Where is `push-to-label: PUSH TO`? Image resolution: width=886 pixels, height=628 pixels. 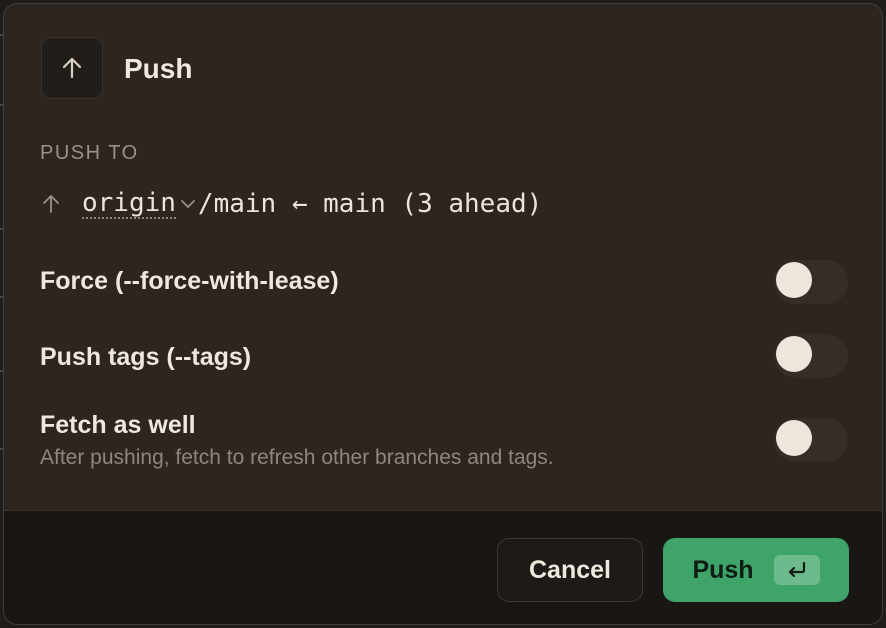
push-to-label: PUSH TO is located at coordinates (89, 153).